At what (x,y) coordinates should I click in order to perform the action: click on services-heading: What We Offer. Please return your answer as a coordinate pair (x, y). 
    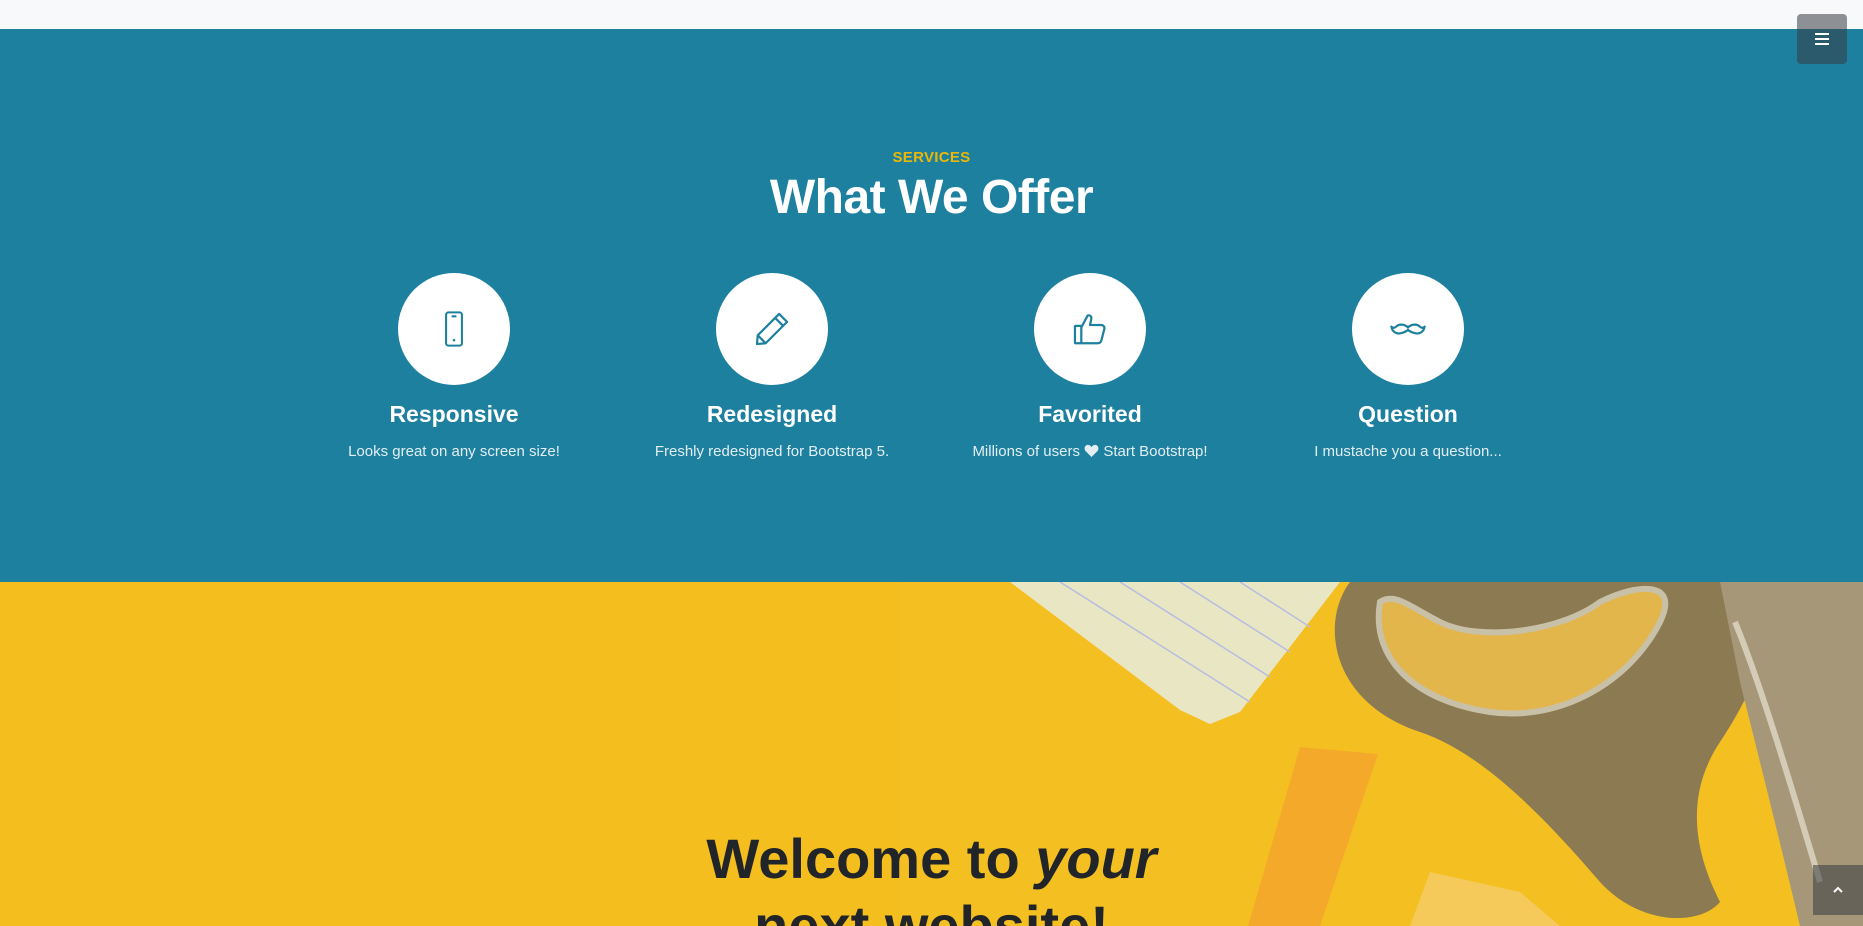
    Looking at the image, I should click on (931, 197).